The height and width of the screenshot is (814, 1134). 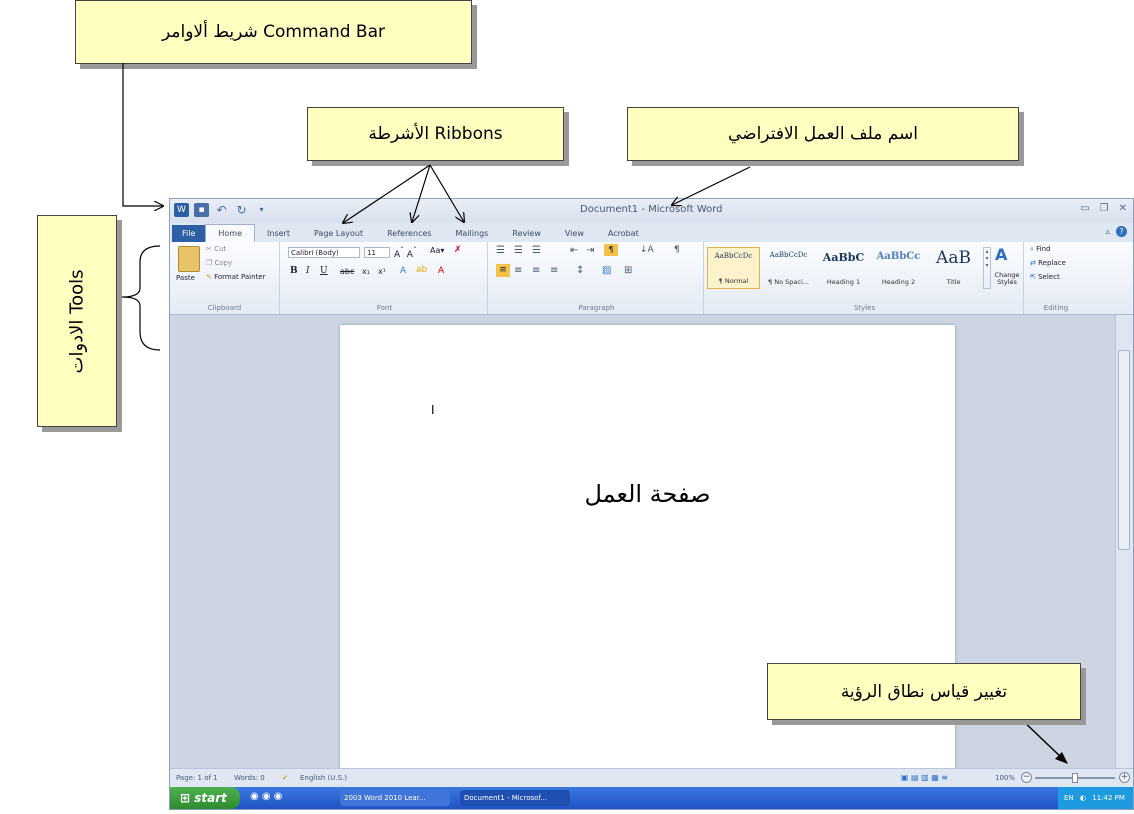 What do you see at coordinates (1007, 279) in the screenshot?
I see `change-styles-label: Change Styles` at bounding box center [1007, 279].